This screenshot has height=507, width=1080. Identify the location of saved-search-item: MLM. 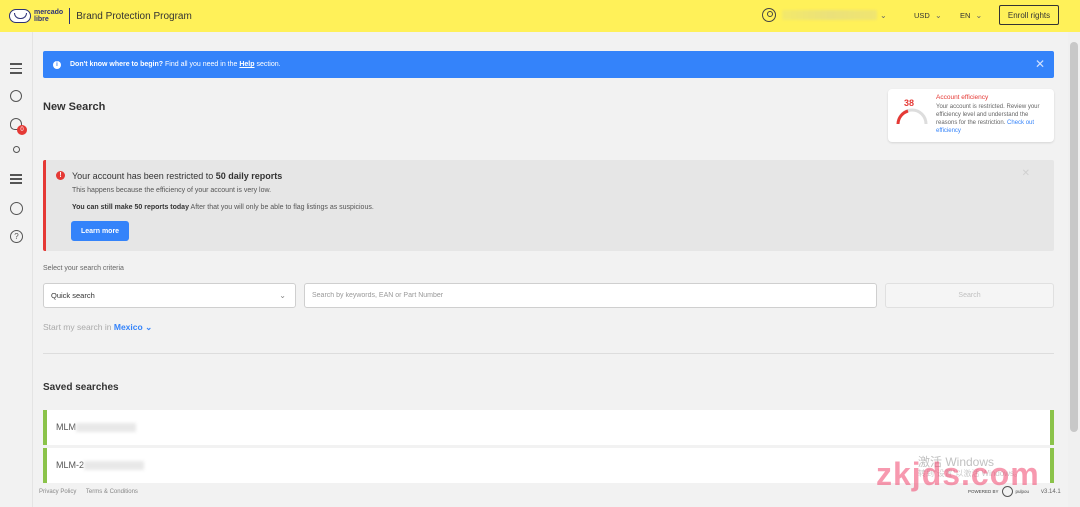
(548, 427).